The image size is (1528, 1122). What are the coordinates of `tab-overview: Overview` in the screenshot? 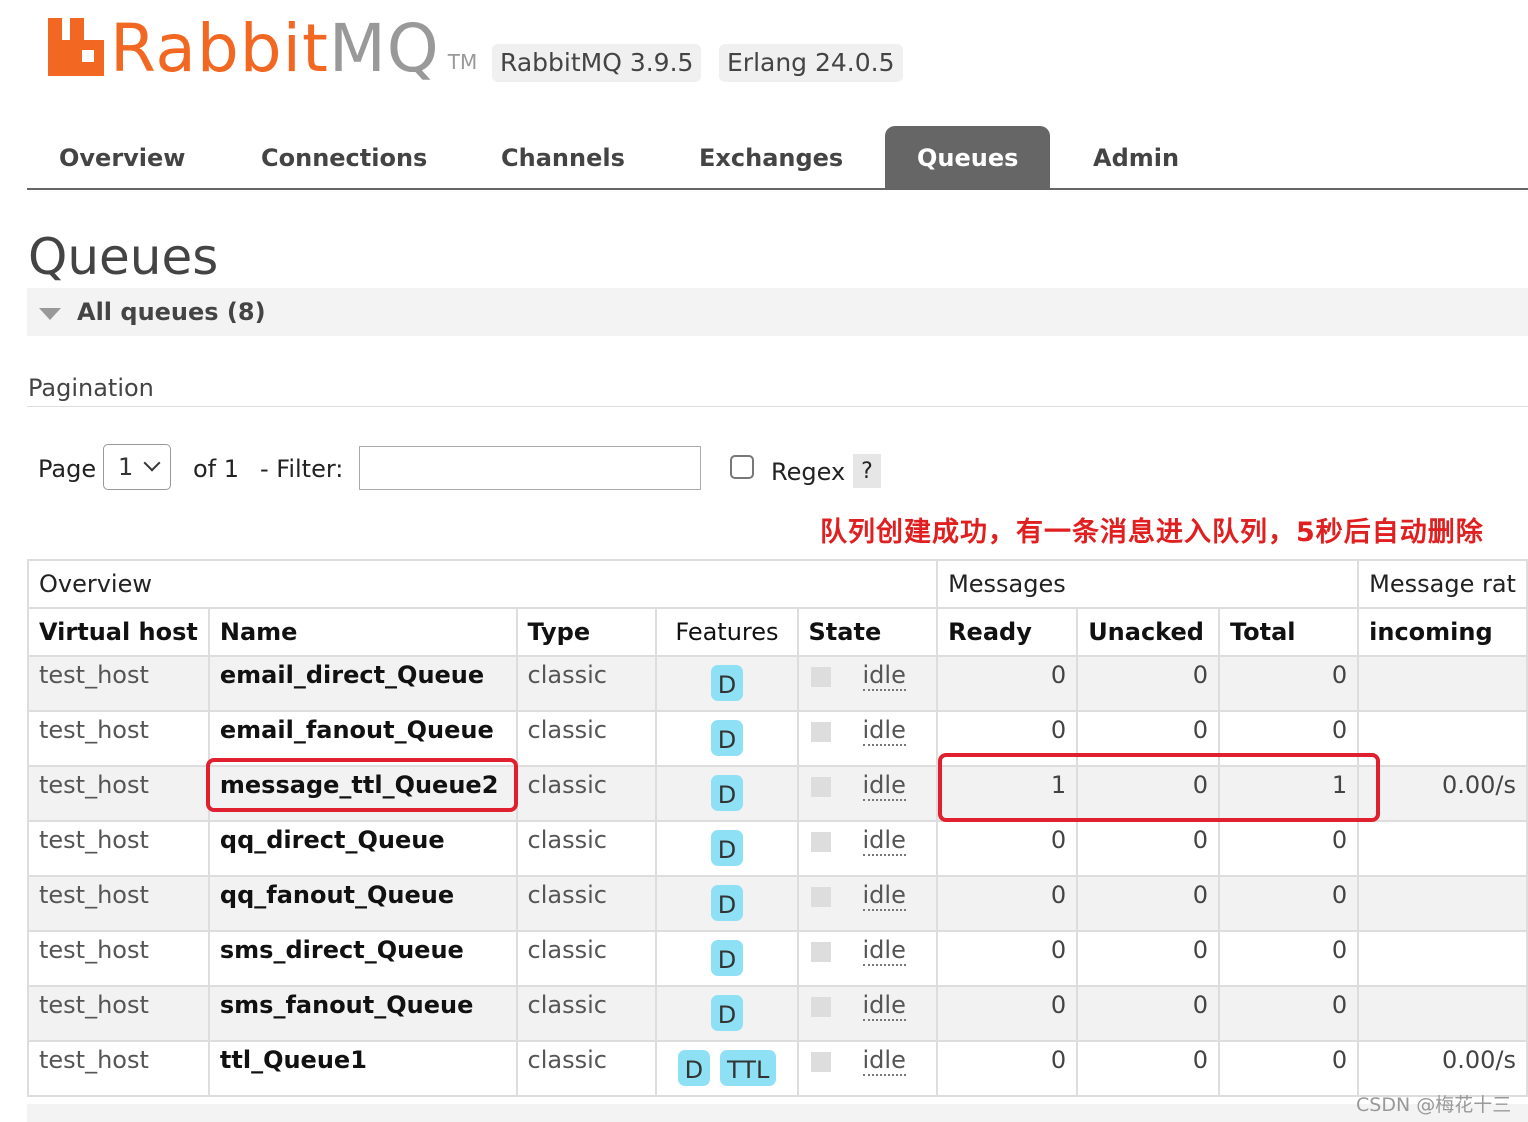 It's located at (122, 157).